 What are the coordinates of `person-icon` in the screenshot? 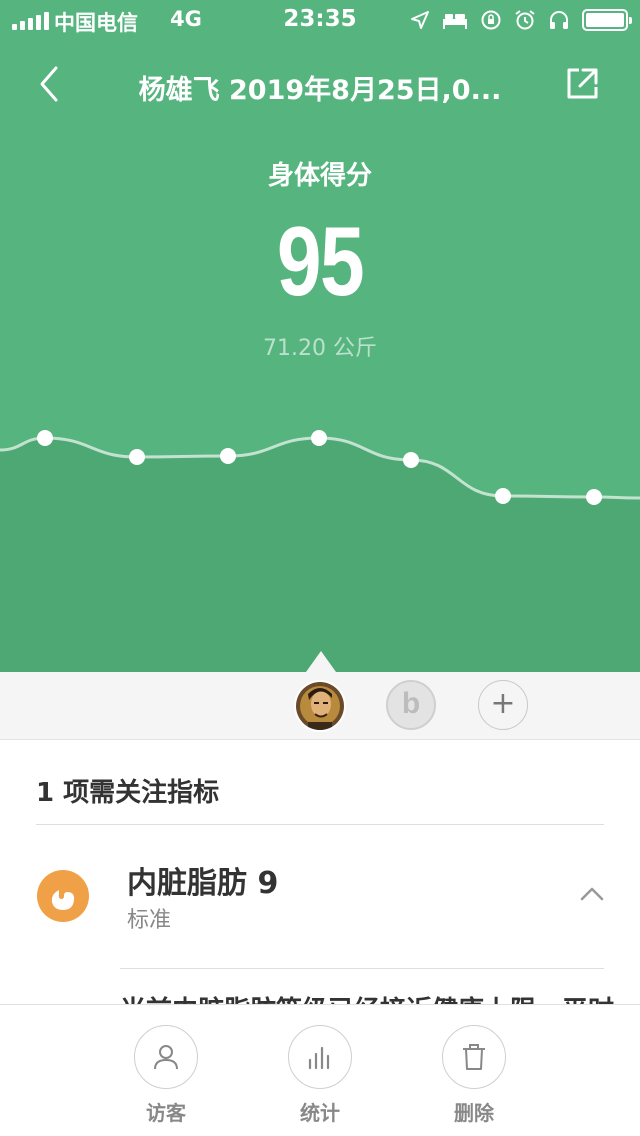 It's located at (166, 1057).